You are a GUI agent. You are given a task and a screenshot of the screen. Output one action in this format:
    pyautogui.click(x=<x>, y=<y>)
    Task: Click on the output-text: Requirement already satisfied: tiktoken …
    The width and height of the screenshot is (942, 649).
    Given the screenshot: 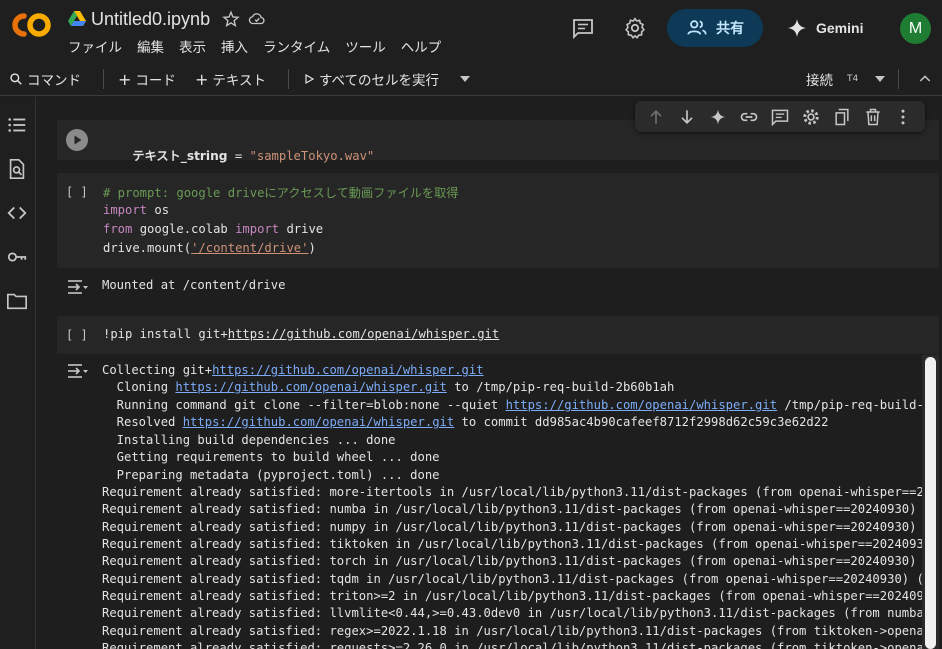 What is the action you would take?
    pyautogui.click(x=520, y=544)
    